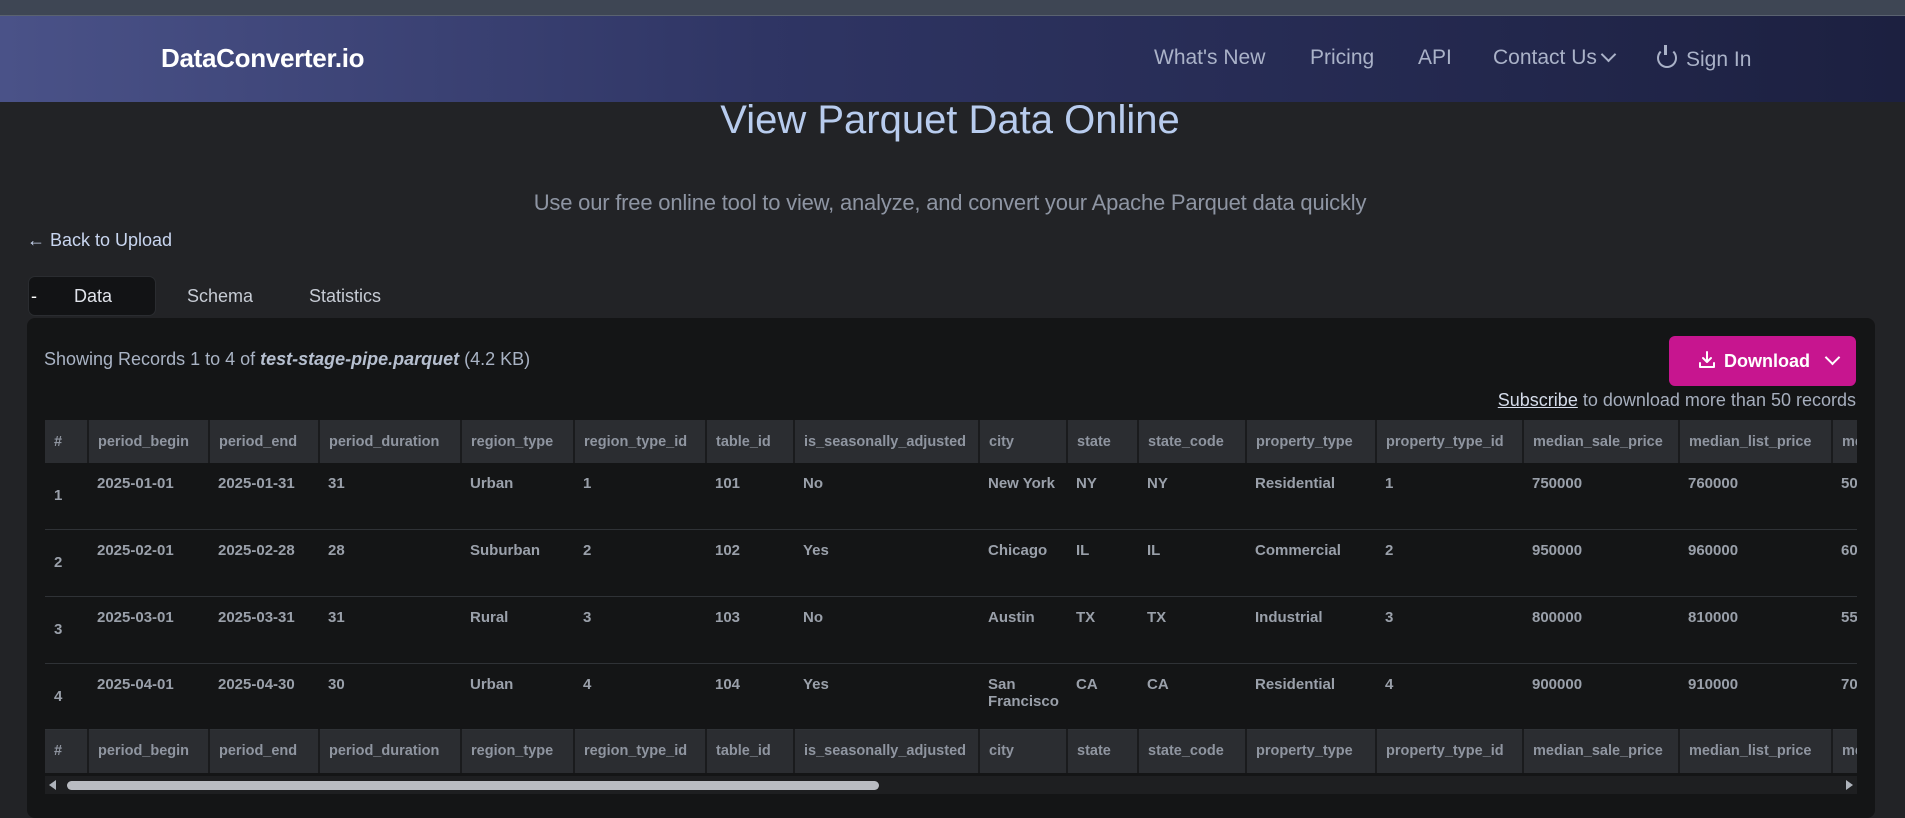  What do you see at coordinates (1342, 58) in the screenshot?
I see `nav-pricing: Pricing` at bounding box center [1342, 58].